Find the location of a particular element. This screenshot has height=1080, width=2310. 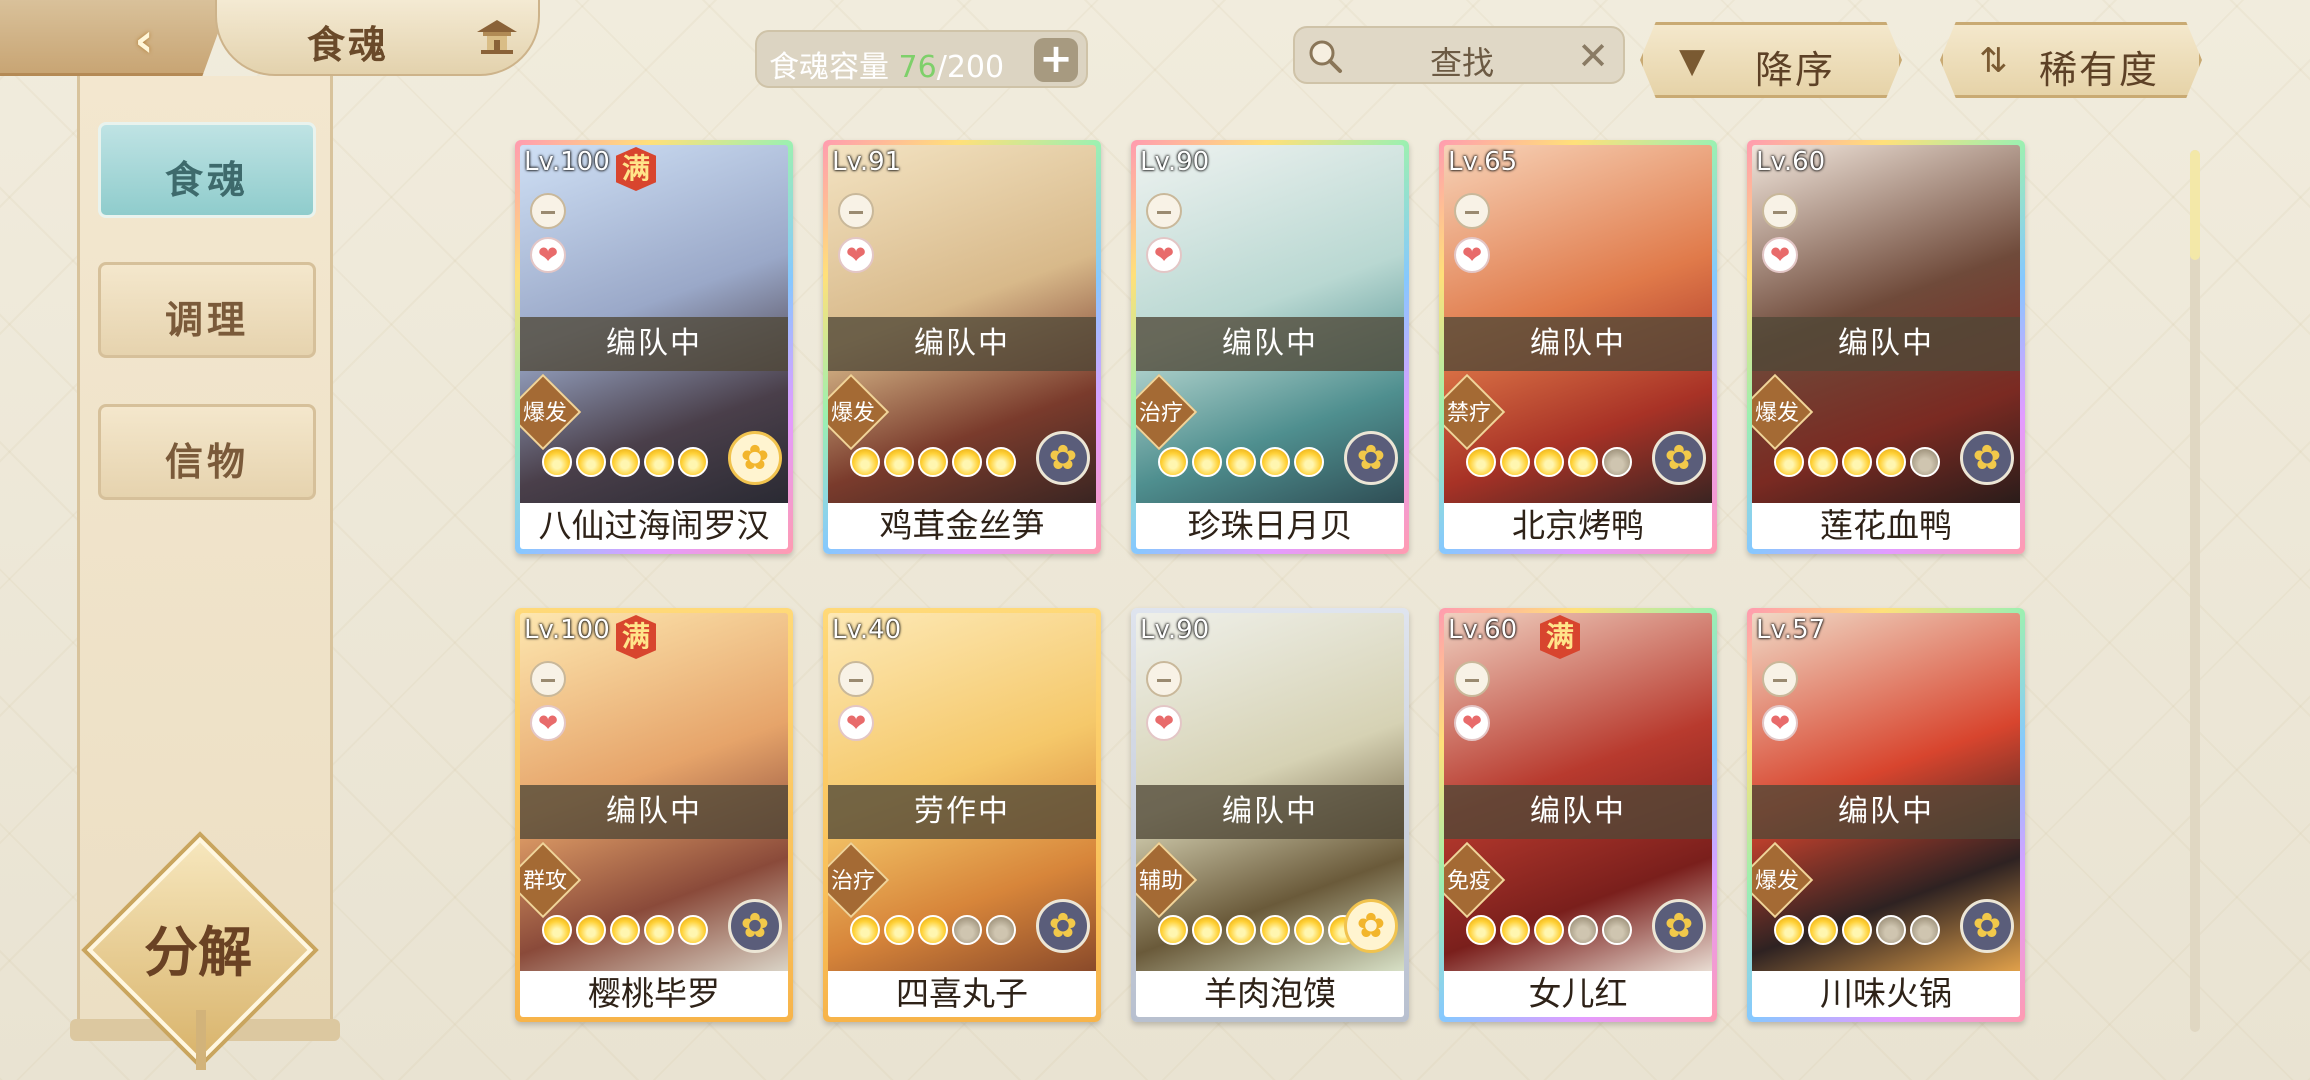

search-box: 查找 ✕ is located at coordinates (1459, 55).